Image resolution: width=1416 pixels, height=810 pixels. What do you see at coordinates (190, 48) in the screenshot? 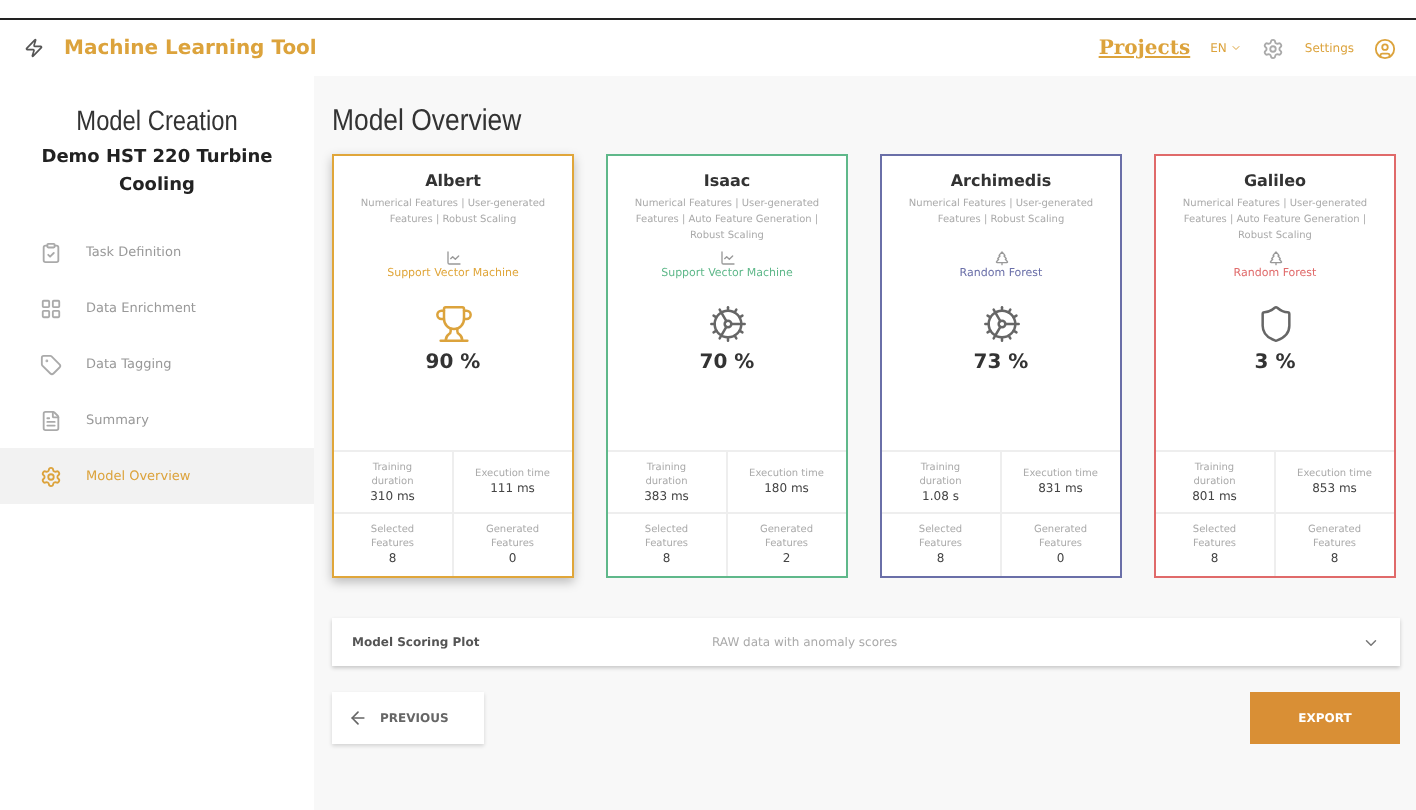
I see `app-title: Machine Learning Tool` at bounding box center [190, 48].